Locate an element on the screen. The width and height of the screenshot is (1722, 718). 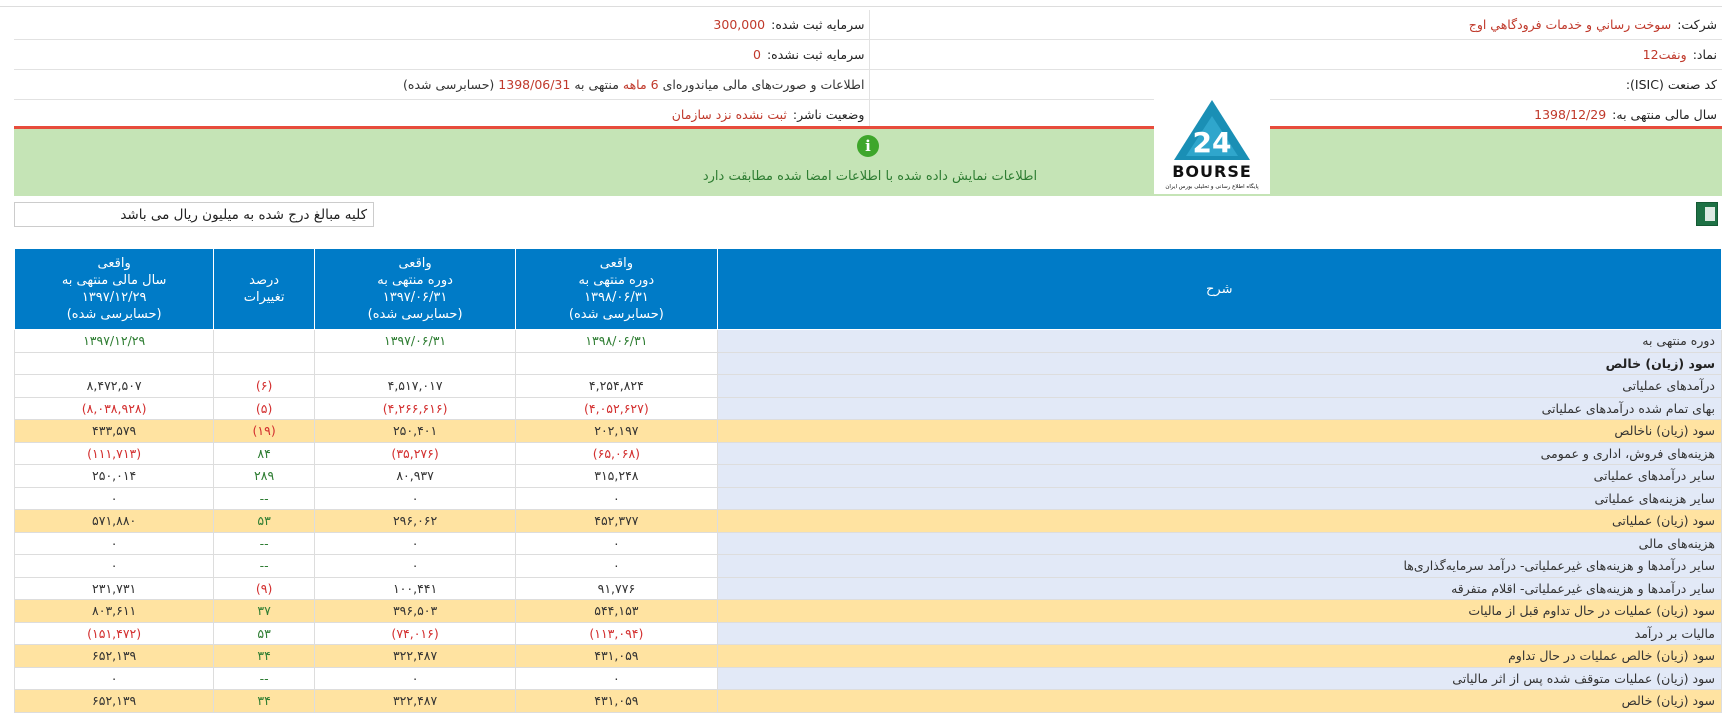
change-percent: (۹) is located at coordinates (264, 588).